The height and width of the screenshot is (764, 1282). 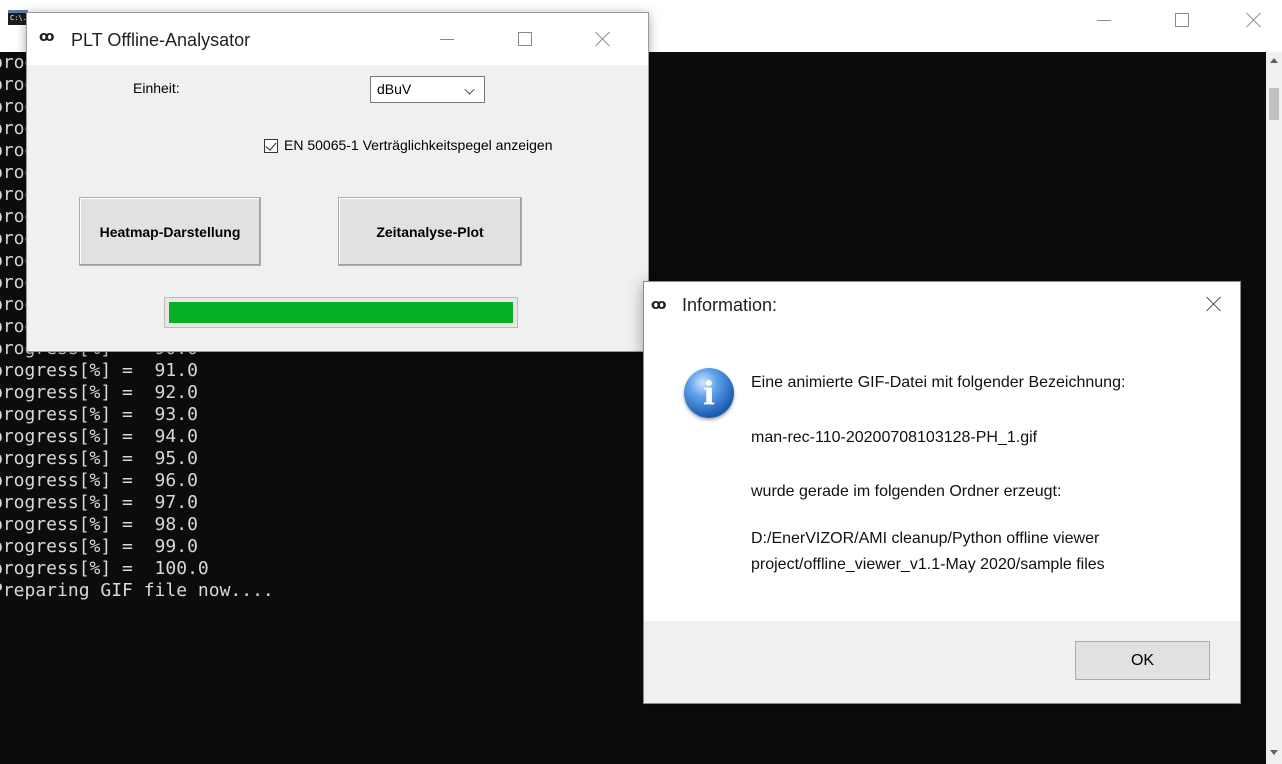 I want to click on analyzer-close-button, so click(x=603, y=39).